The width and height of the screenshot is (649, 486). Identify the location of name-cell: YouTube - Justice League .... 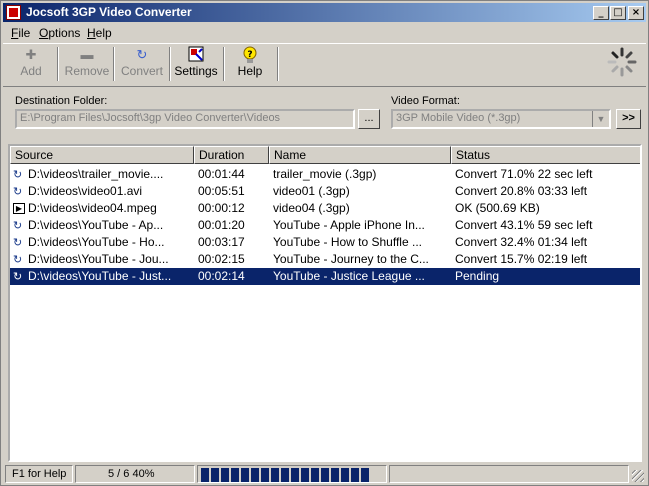
(349, 276).